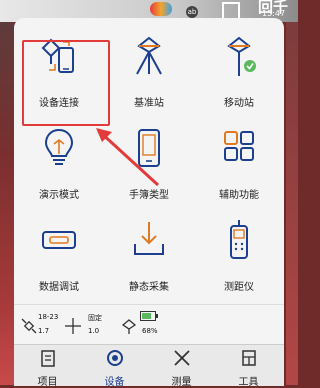  Describe the element at coordinates (149, 316) in the screenshot. I see `battery-icon` at that location.